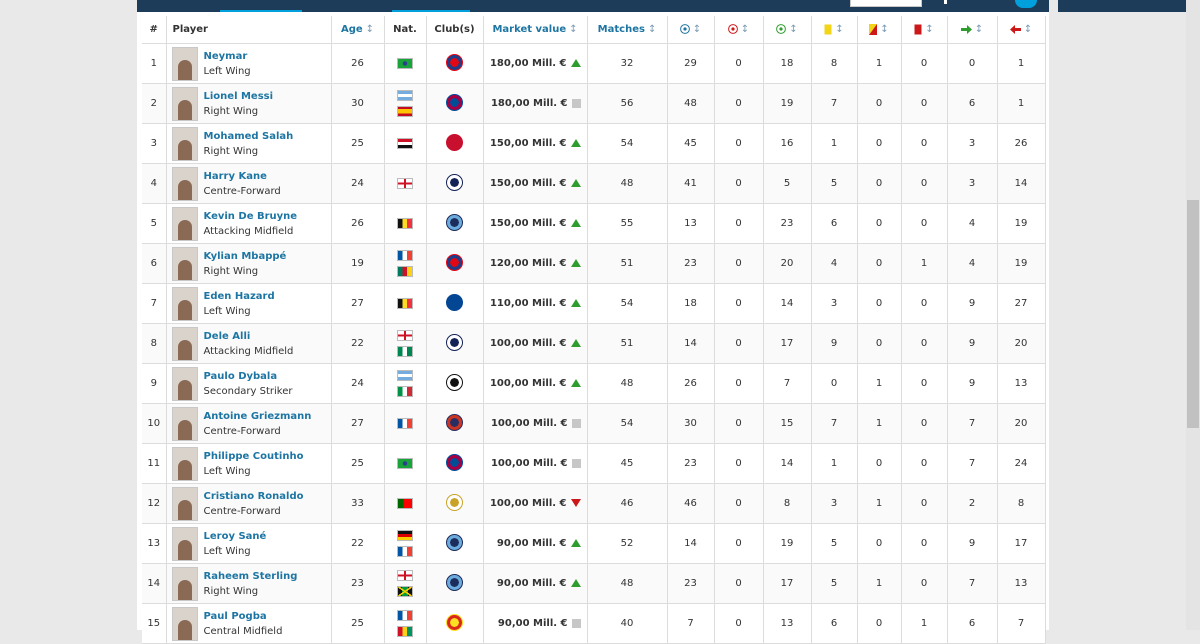 This screenshot has height=644, width=1200. I want to click on market-value-cell: 120,00 Mill. €, so click(535, 263).